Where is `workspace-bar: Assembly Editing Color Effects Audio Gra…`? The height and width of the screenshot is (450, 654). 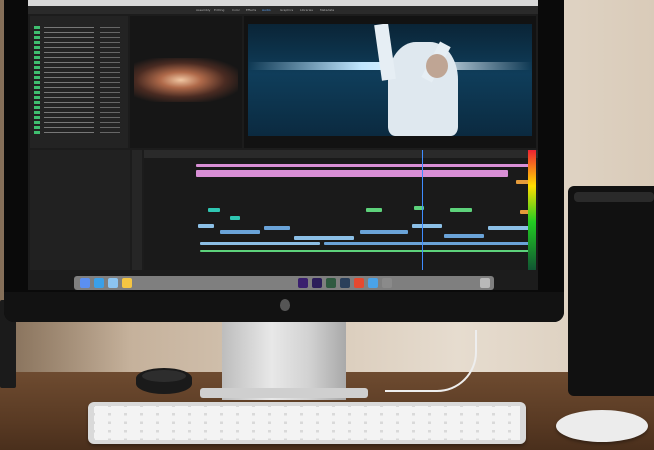
workspace-bar: Assembly Editing Color Effects Audio Gra… is located at coordinates (283, 10).